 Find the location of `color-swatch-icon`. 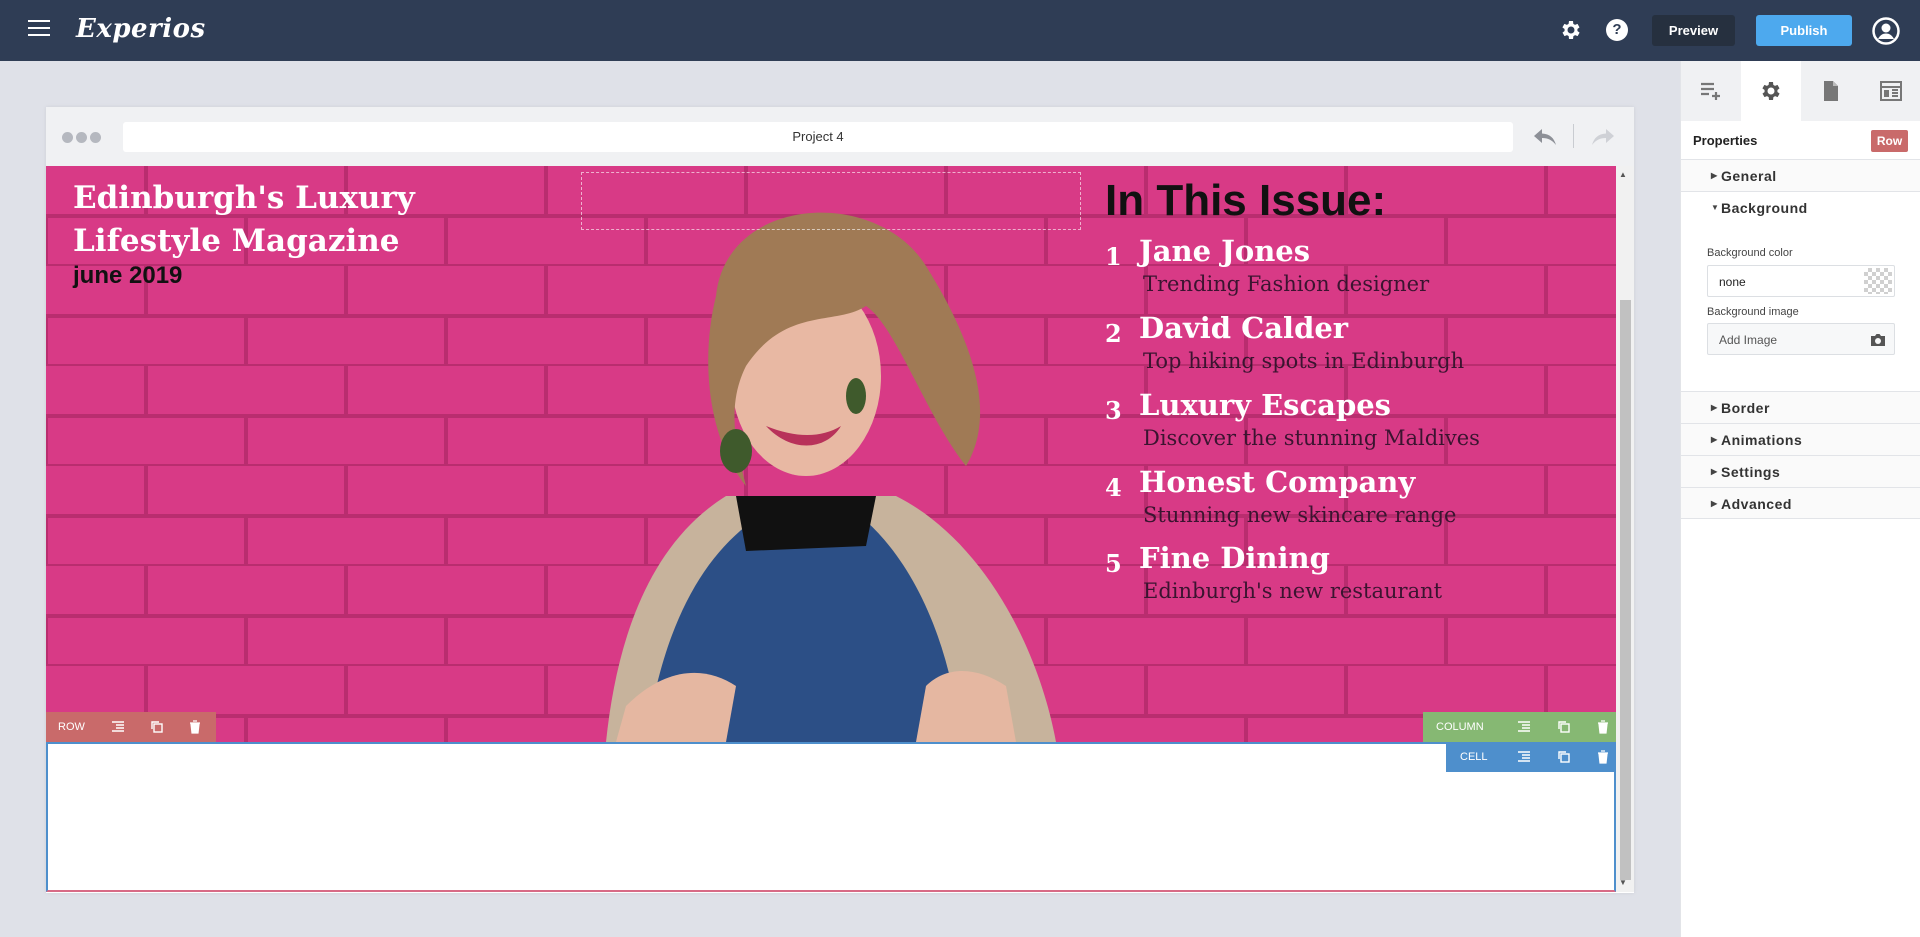

color-swatch-icon is located at coordinates (1878, 281).